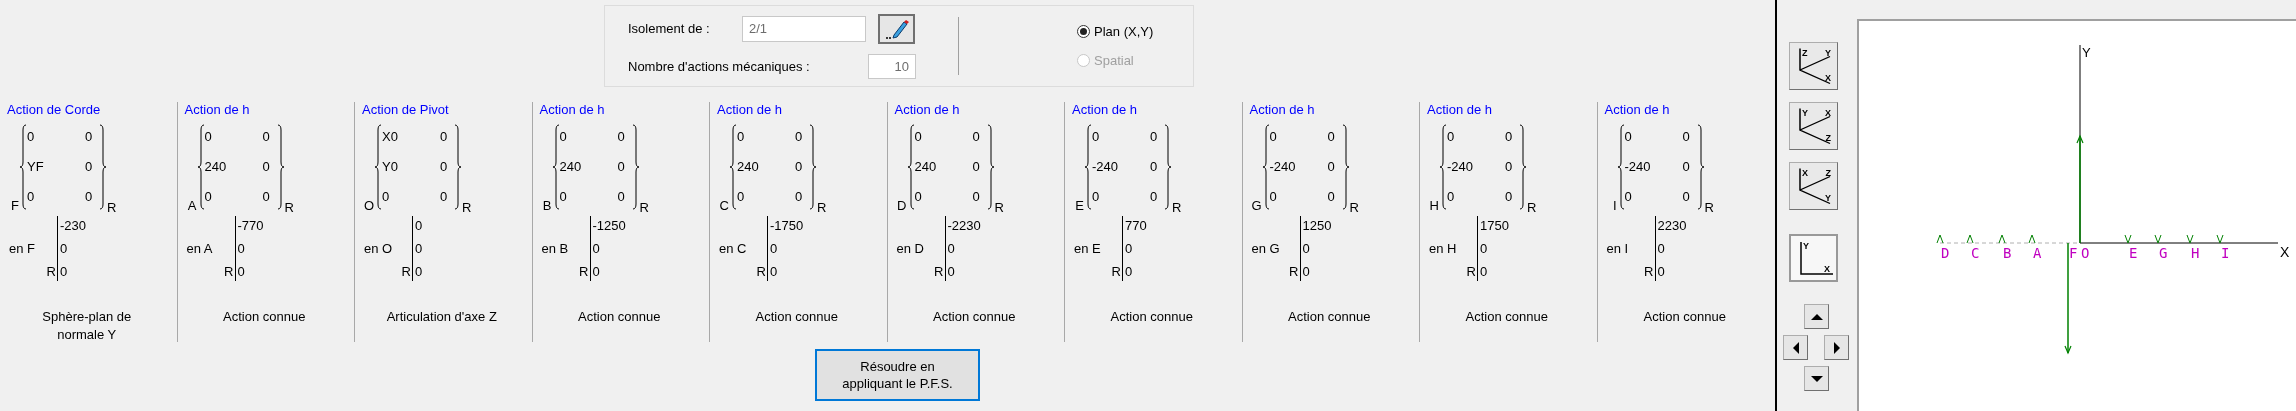 The image size is (2296, 411). I want to click on point-label: en E, so click(1088, 248).